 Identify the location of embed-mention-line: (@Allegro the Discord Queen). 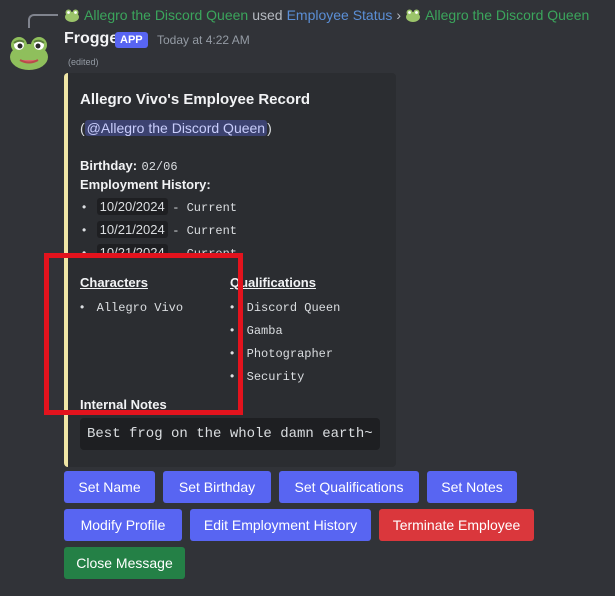
(176, 128).